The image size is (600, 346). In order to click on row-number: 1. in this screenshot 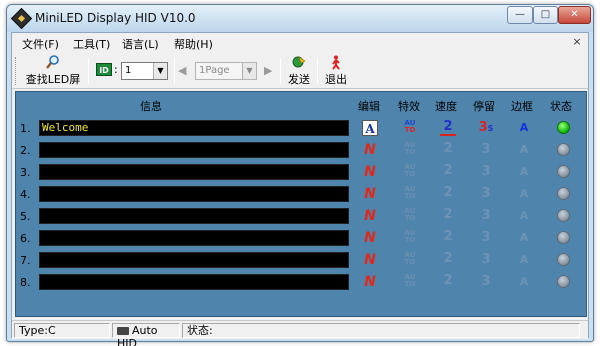, I will do `click(25, 128)`.